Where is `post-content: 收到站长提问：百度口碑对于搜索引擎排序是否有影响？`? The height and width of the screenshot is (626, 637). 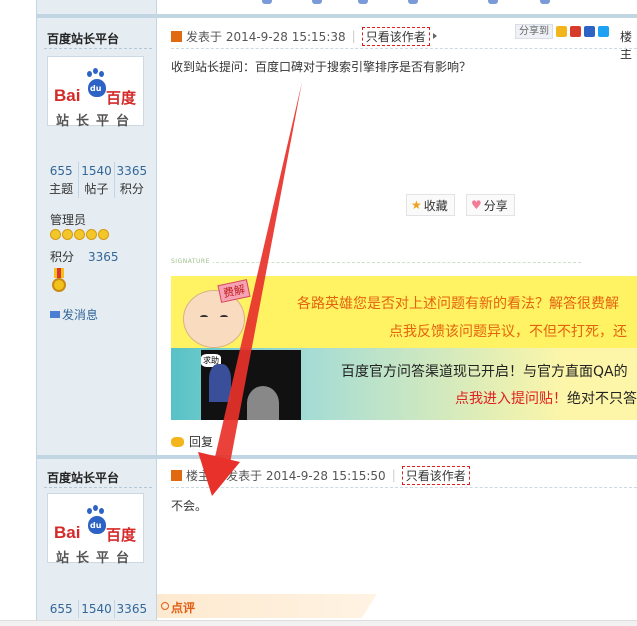
post-content: 收到站长提问：百度口碑对于搜索引擎排序是否有影响？ is located at coordinates (321, 67).